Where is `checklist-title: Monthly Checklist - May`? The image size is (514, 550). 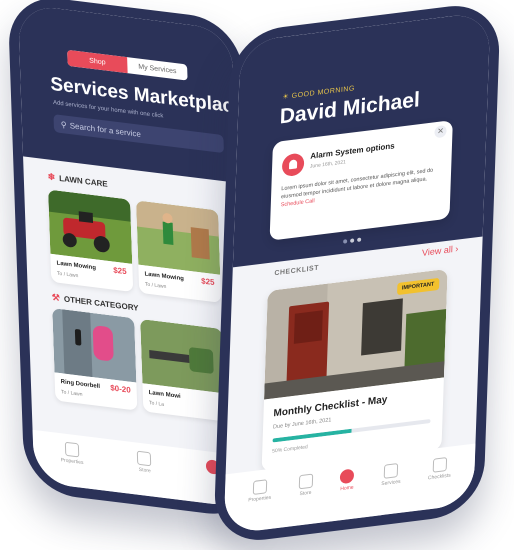
checklist-title: Monthly Checklist - May is located at coordinates (330, 407).